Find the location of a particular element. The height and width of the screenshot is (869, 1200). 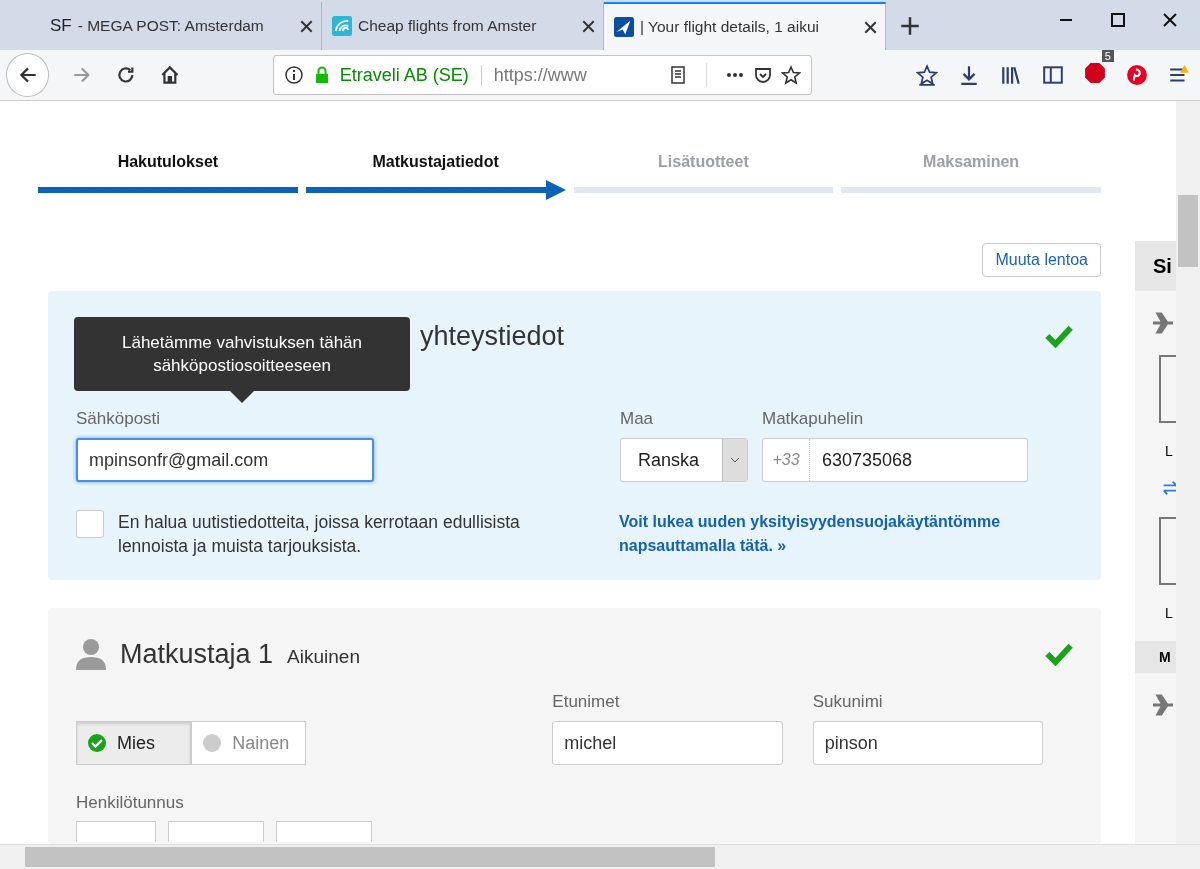

field-label: Henkilötunnus is located at coordinates (130, 803).